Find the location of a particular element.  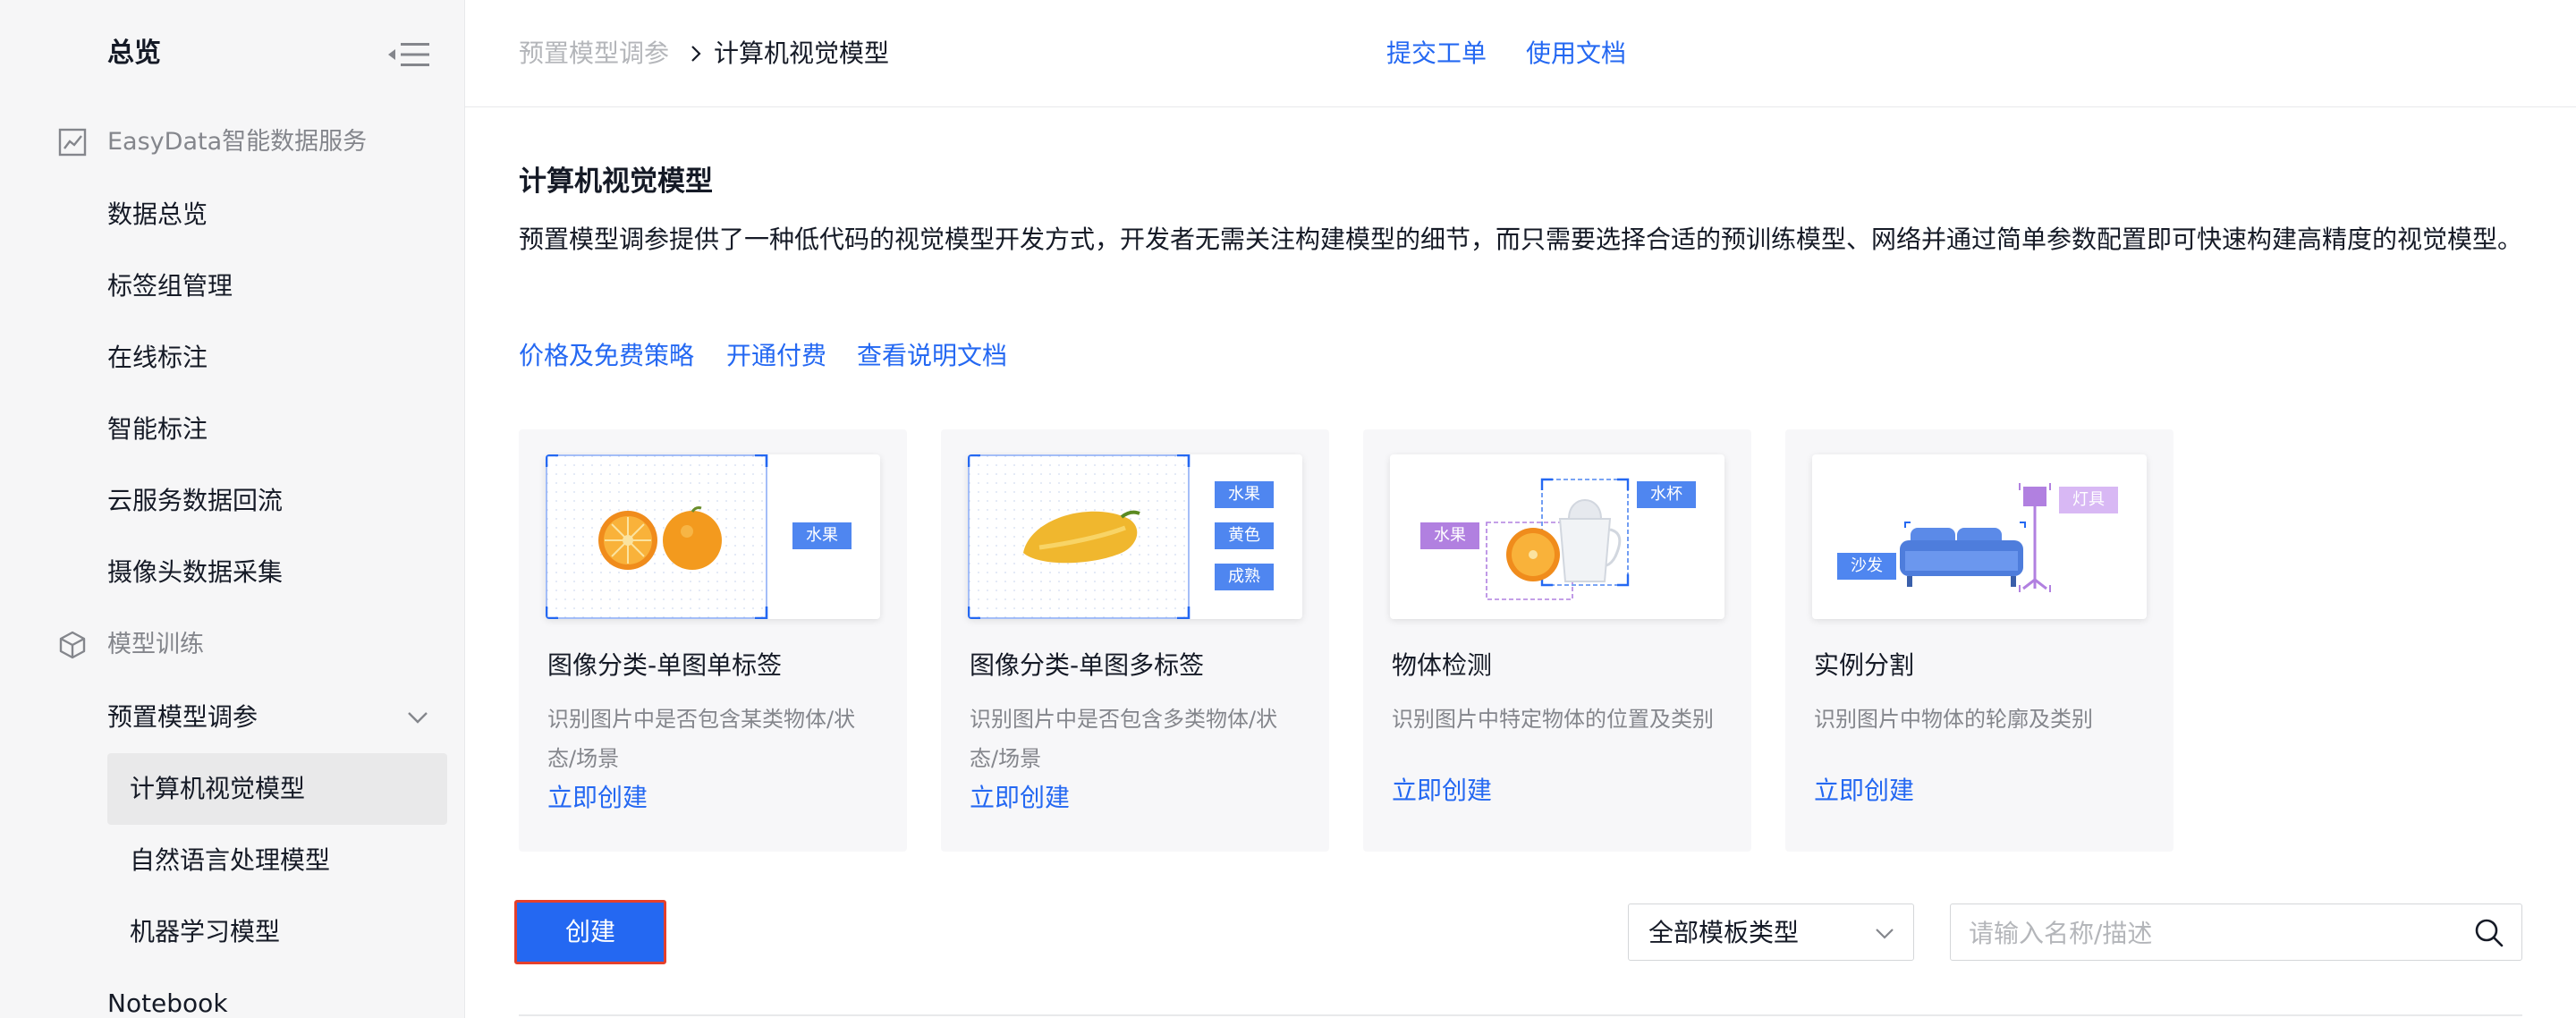

view-docs-link: 查看说明文档 is located at coordinates (932, 356).